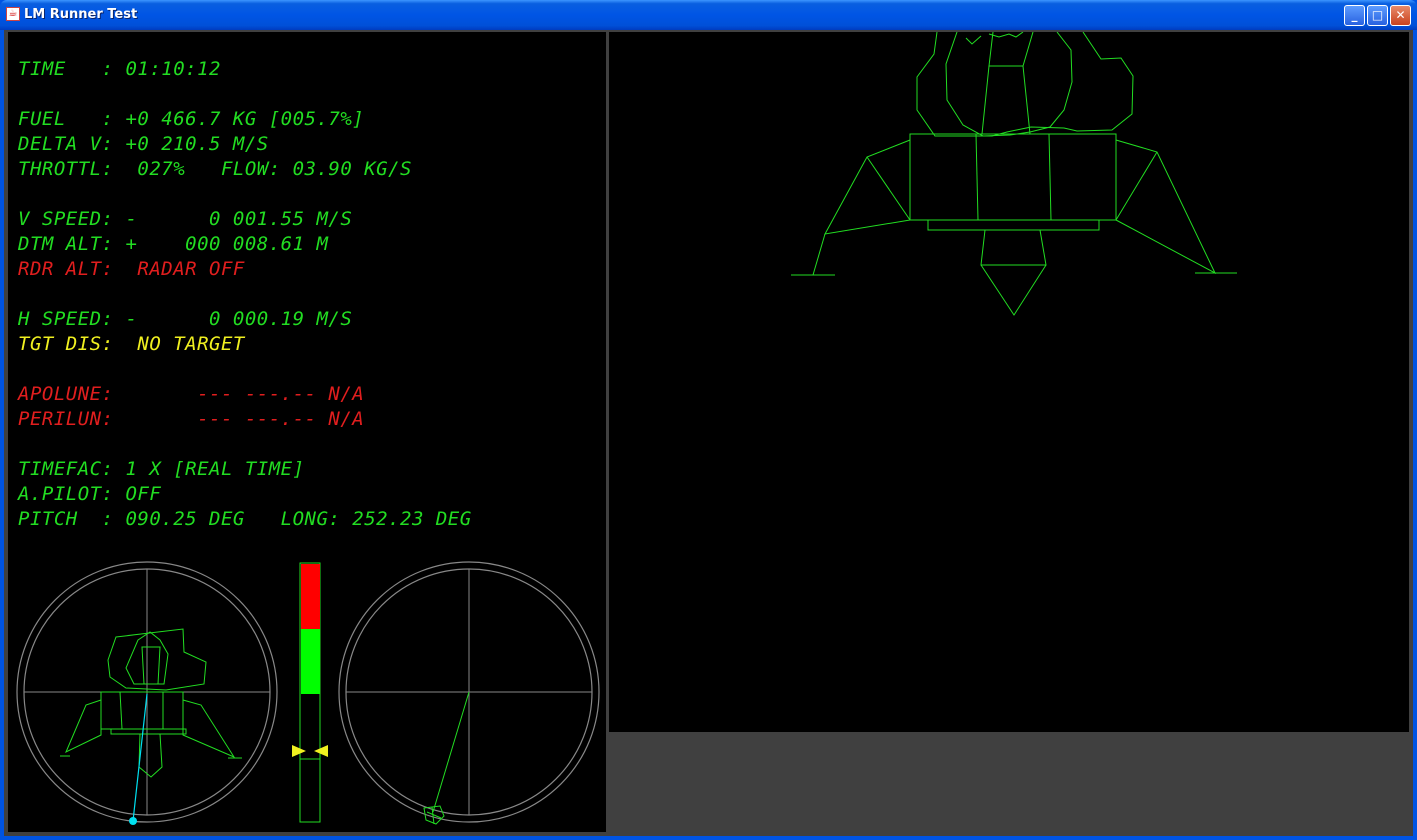  What do you see at coordinates (310, 661) in the screenshot?
I see `throttle-actual-bar` at bounding box center [310, 661].